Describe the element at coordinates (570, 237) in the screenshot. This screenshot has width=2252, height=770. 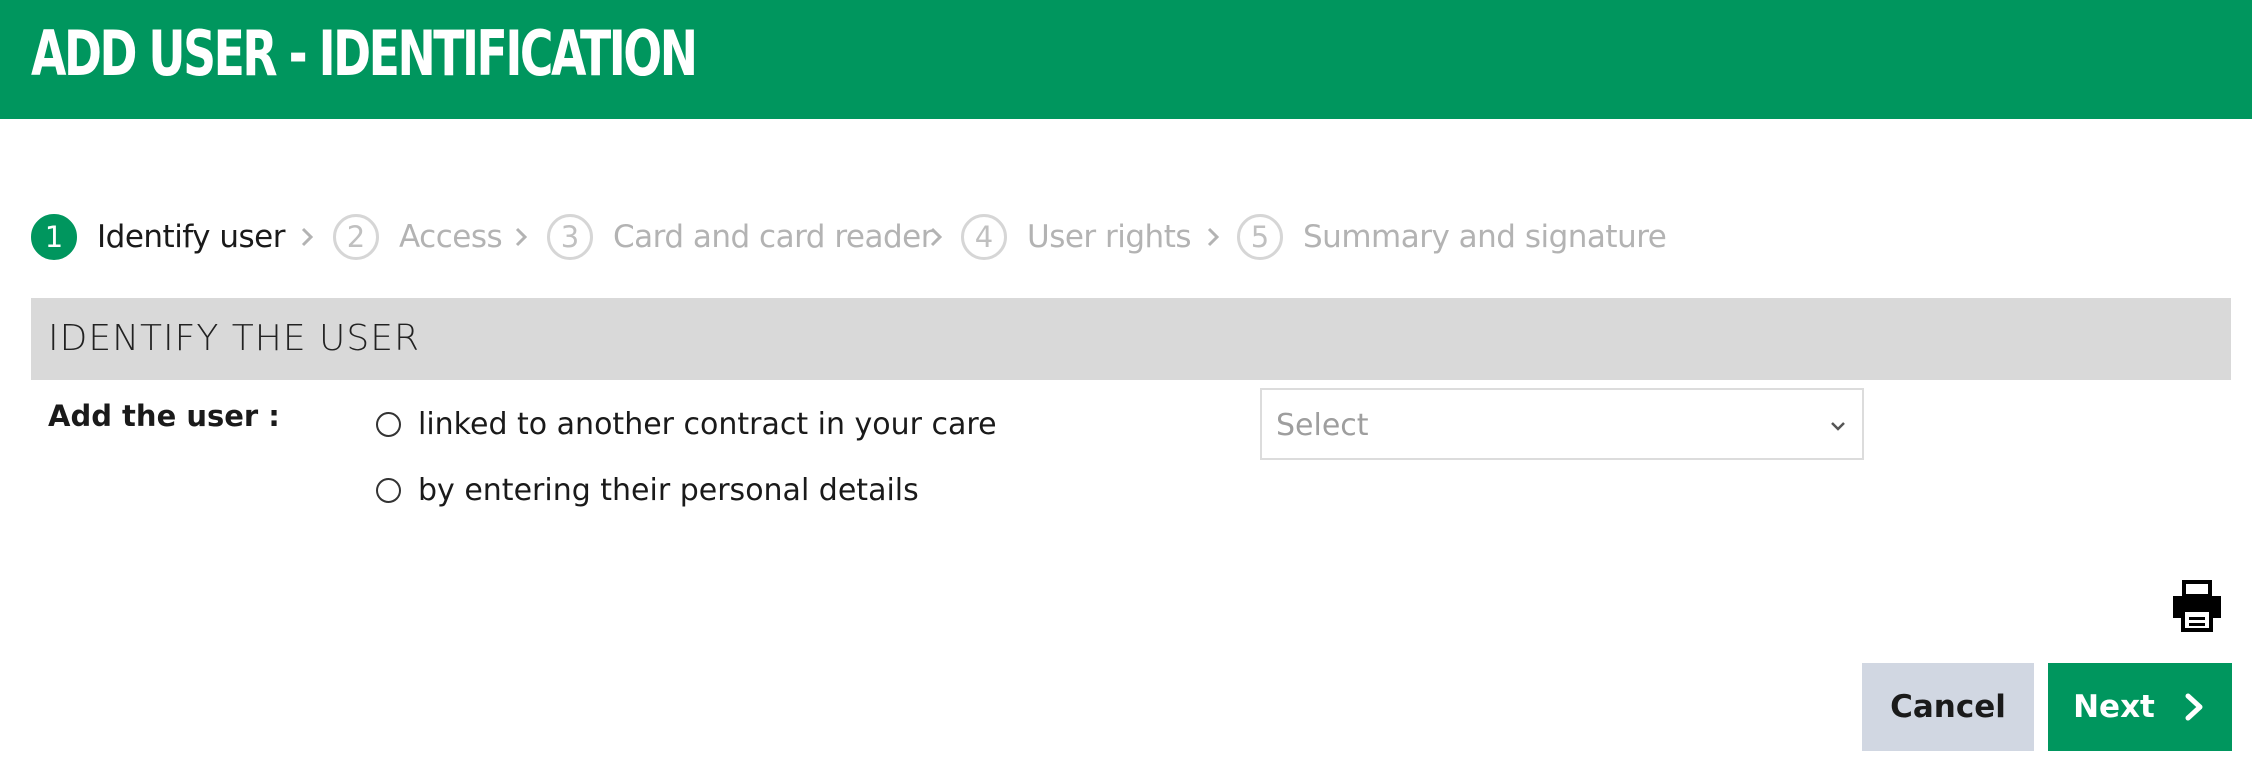
I see `step-number: 3` at that location.